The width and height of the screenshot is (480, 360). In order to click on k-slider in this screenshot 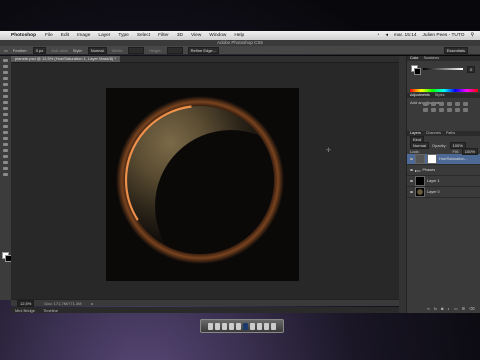, I will do `click(443, 69)`.